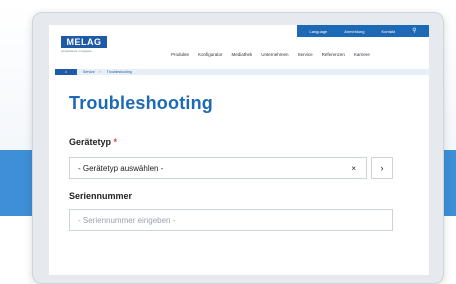 The image size is (456, 284). Describe the element at coordinates (66, 72) in the screenshot. I see `home-icon: ⌂` at that location.